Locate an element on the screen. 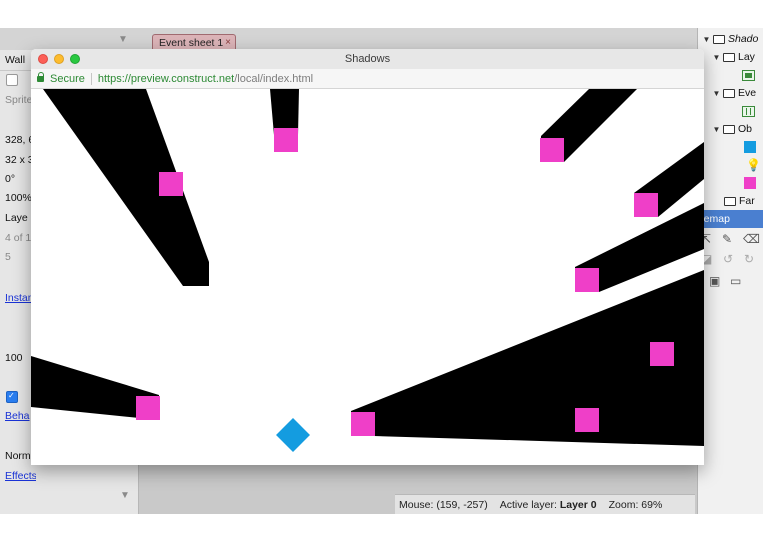  active-layer-label: Active layer: is located at coordinates (528, 504).